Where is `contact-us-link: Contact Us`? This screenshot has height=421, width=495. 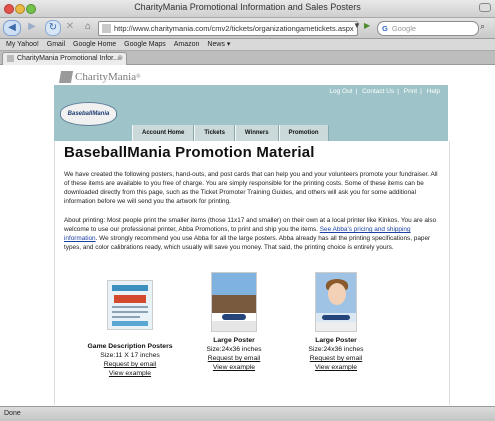
contact-us-link: Contact Us is located at coordinates (378, 91).